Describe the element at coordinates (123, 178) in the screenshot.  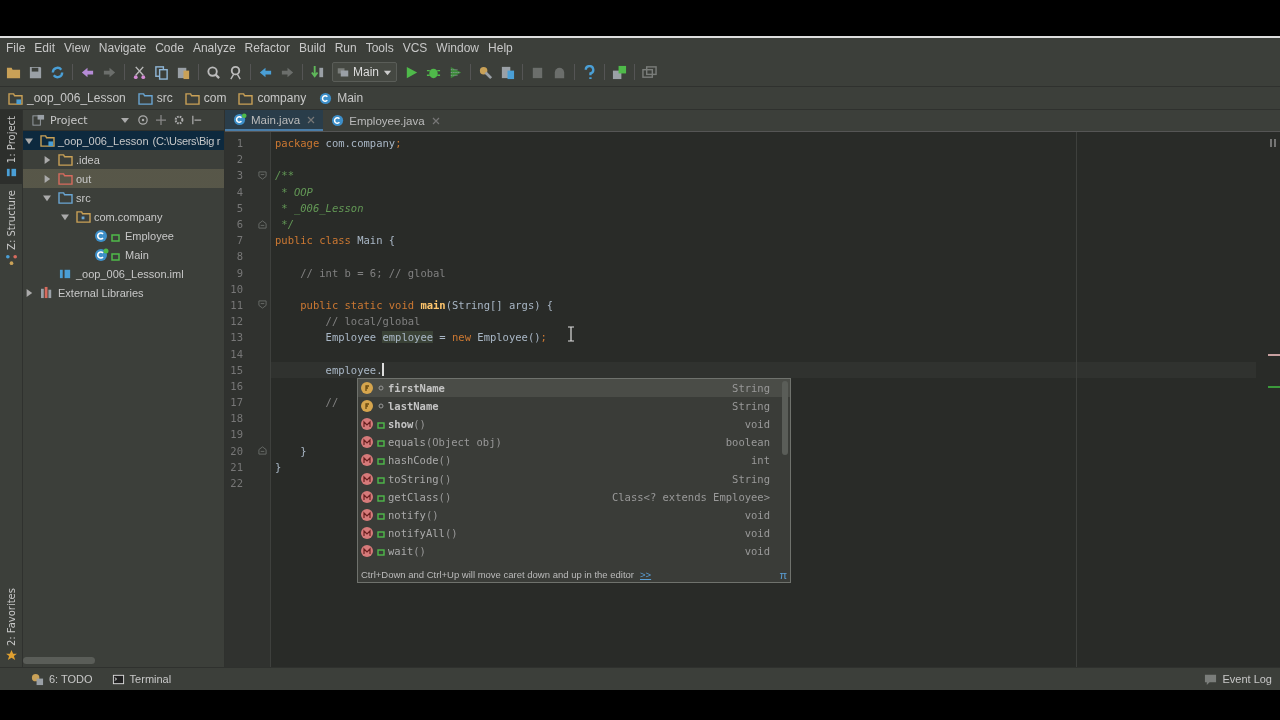
I see `tree-item: out` at that location.